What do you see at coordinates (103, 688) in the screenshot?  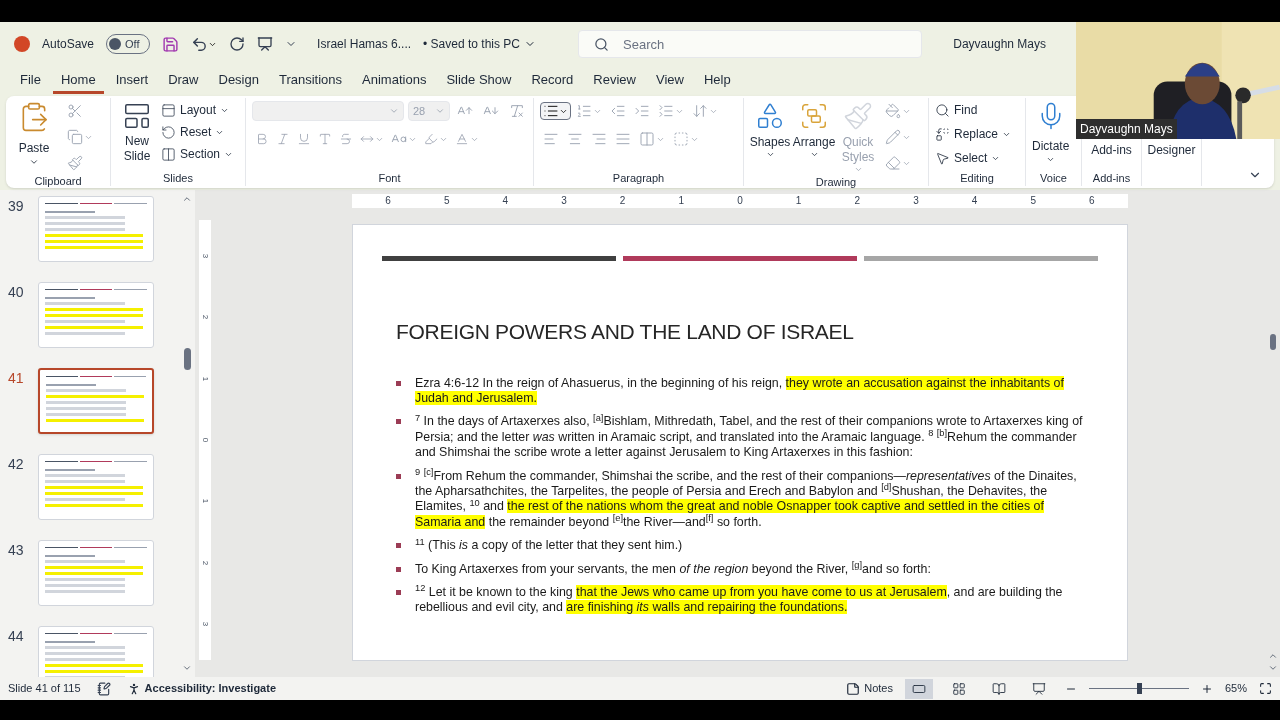 I see `spelling-icon` at bounding box center [103, 688].